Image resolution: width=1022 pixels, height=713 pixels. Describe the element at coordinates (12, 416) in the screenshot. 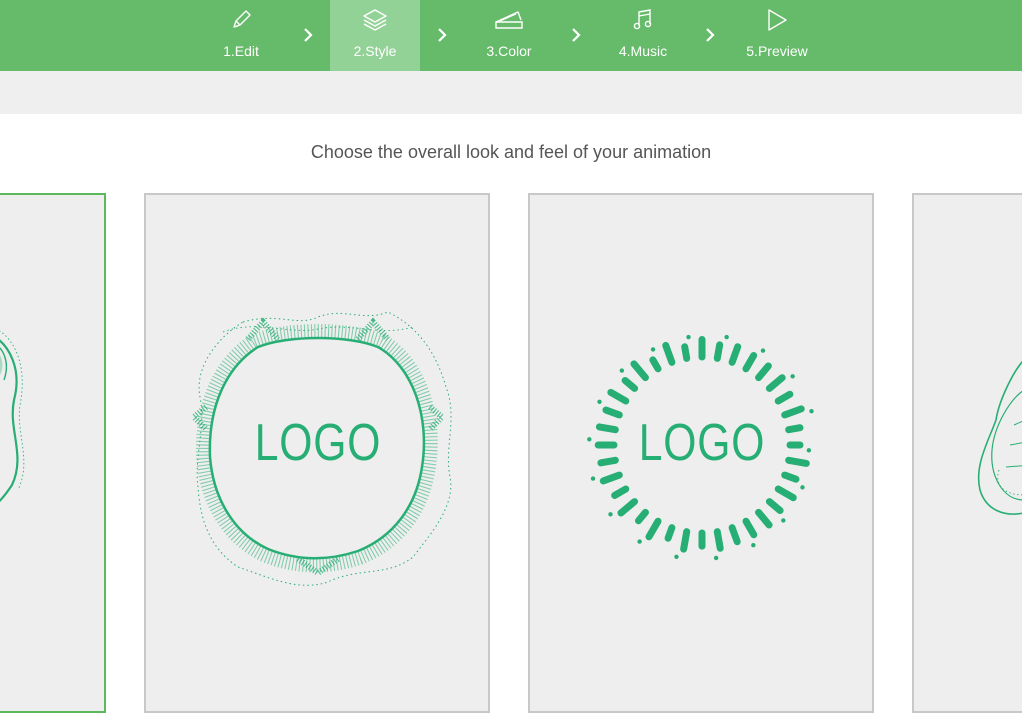

I see `wave-ring-preview-partial` at that location.